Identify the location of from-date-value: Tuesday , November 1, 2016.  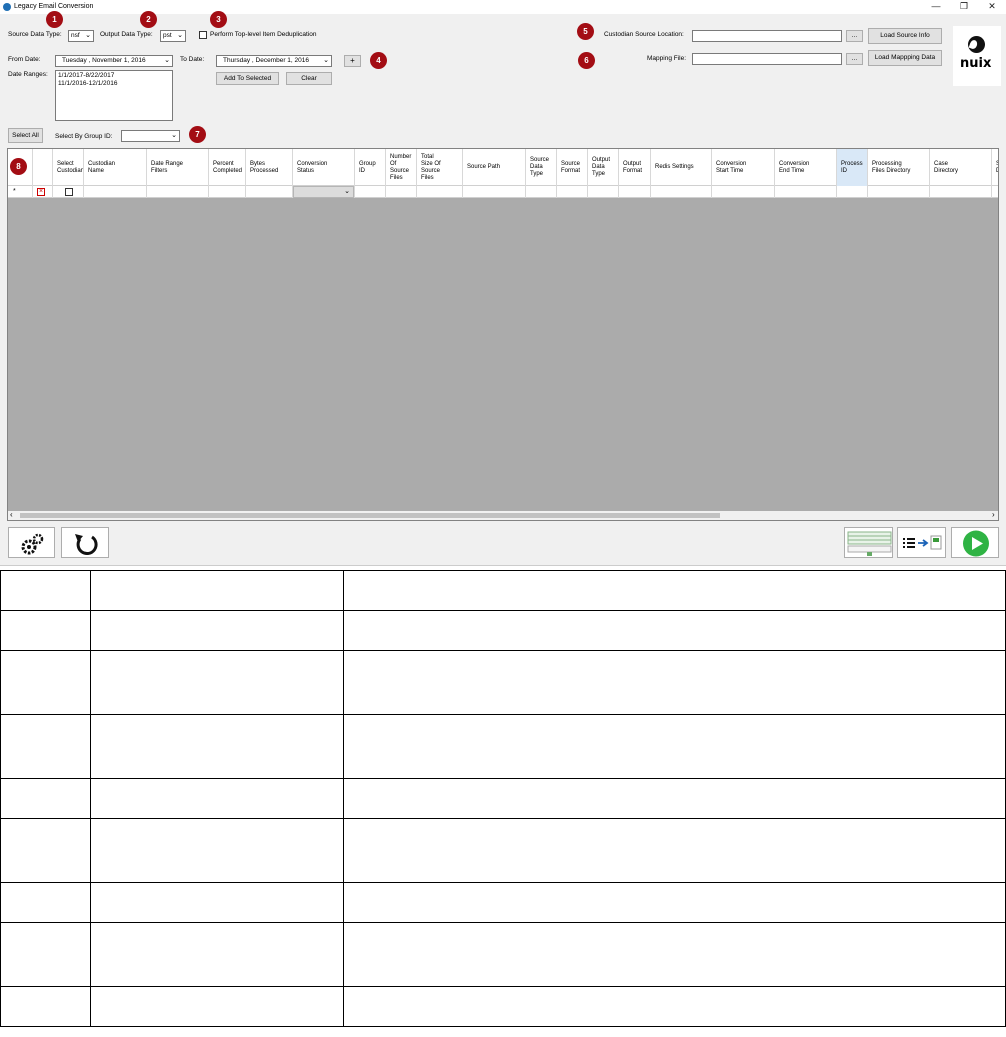
(104, 60).